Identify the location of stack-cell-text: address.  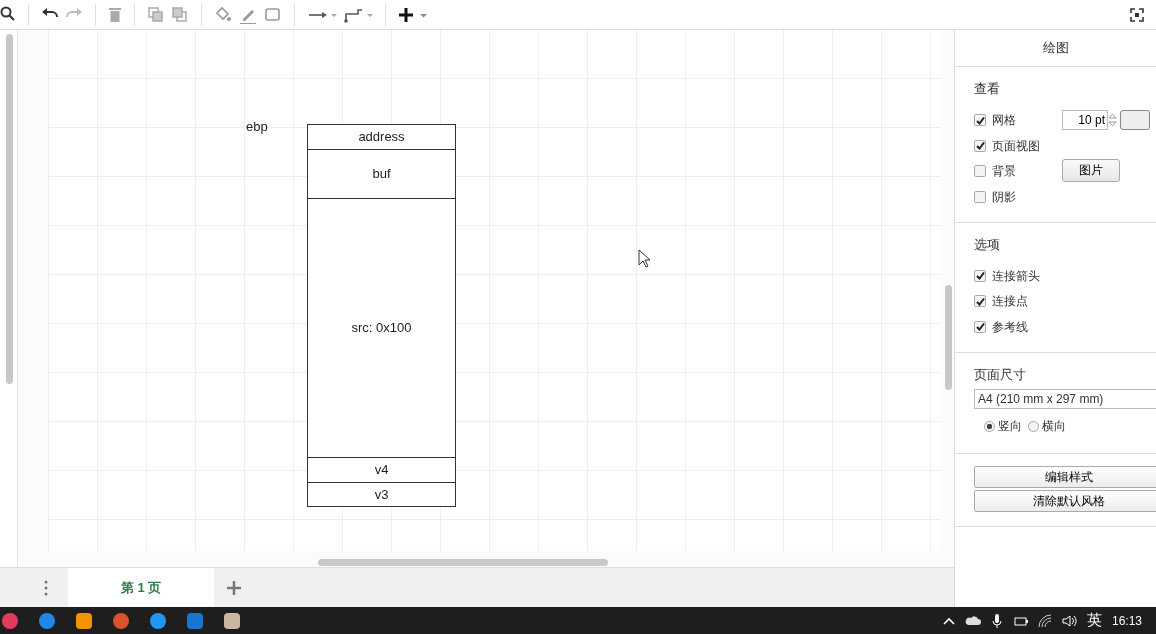
(381, 137).